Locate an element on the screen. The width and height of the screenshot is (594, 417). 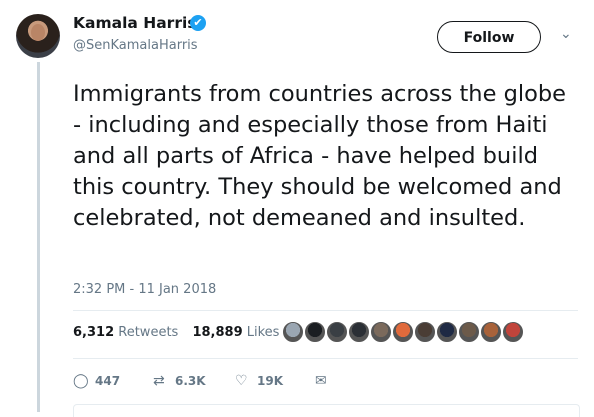
retweet-count: 6.3K is located at coordinates (190, 381).